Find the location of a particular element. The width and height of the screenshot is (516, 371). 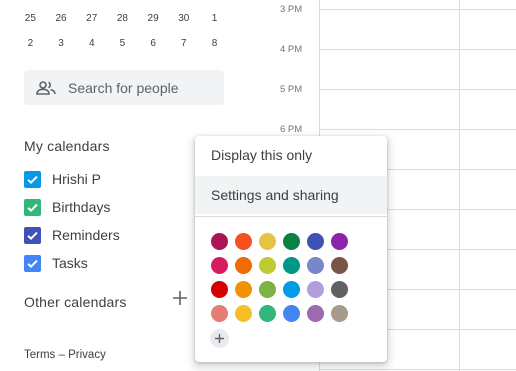

calendar-item-tasks: Tasks is located at coordinates (56, 263).